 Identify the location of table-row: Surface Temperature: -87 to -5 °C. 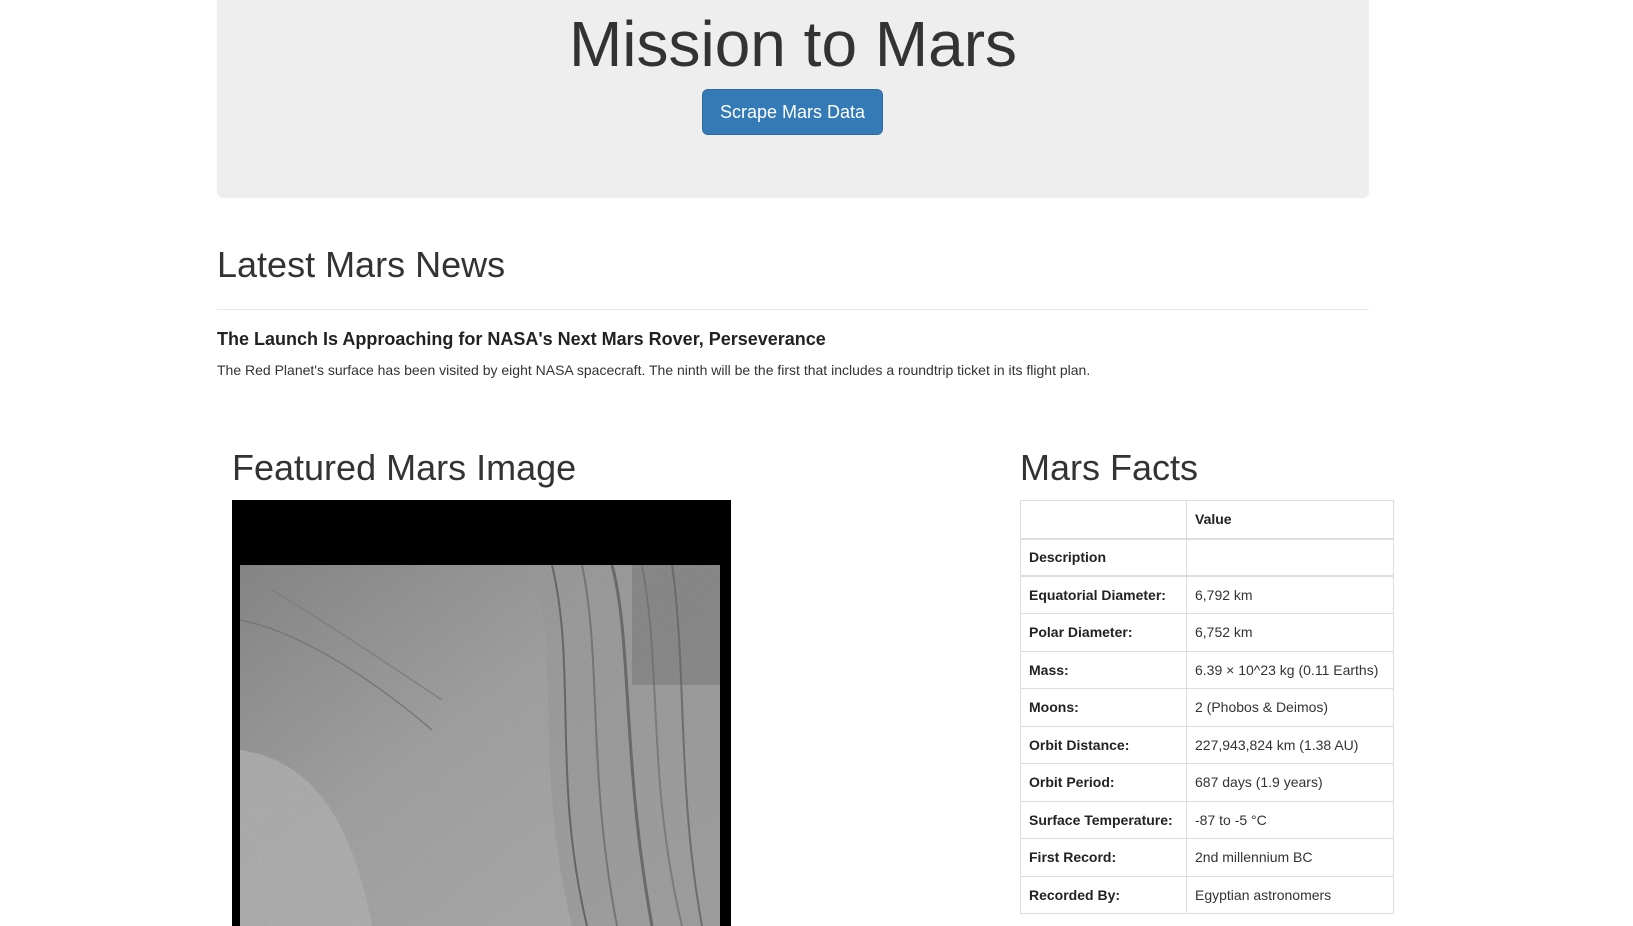
(1207, 819).